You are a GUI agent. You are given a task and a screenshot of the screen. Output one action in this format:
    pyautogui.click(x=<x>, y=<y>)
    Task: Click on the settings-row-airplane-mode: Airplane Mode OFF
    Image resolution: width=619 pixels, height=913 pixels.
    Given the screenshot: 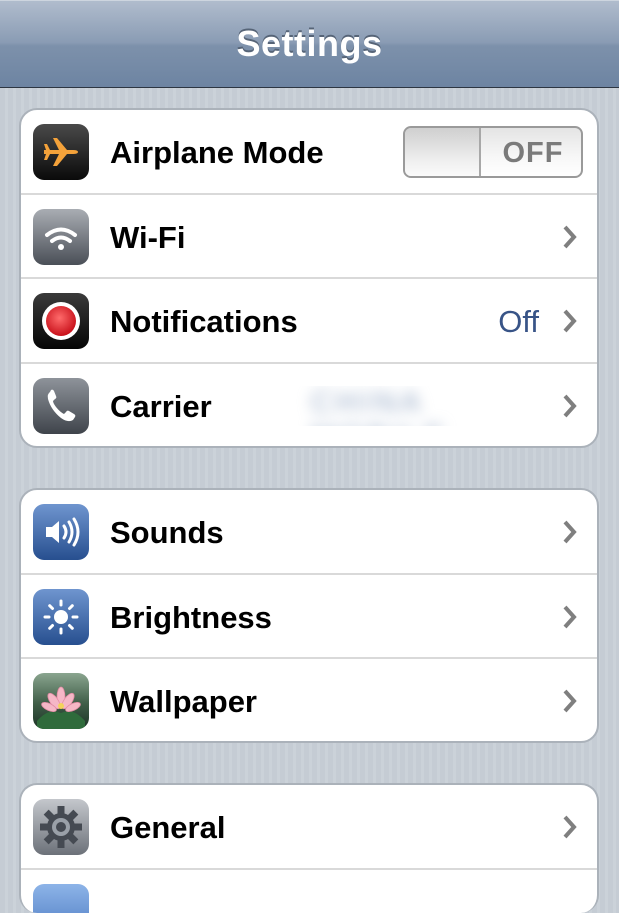 What is the action you would take?
    pyautogui.click(x=309, y=152)
    